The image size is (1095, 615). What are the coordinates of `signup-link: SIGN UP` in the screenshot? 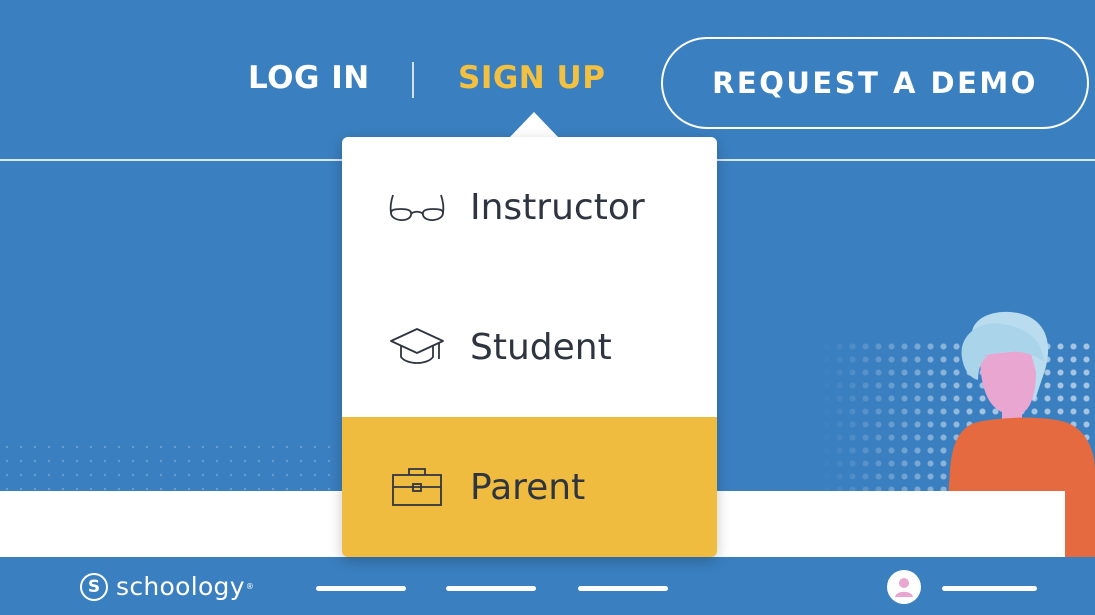 It's located at (531, 78).